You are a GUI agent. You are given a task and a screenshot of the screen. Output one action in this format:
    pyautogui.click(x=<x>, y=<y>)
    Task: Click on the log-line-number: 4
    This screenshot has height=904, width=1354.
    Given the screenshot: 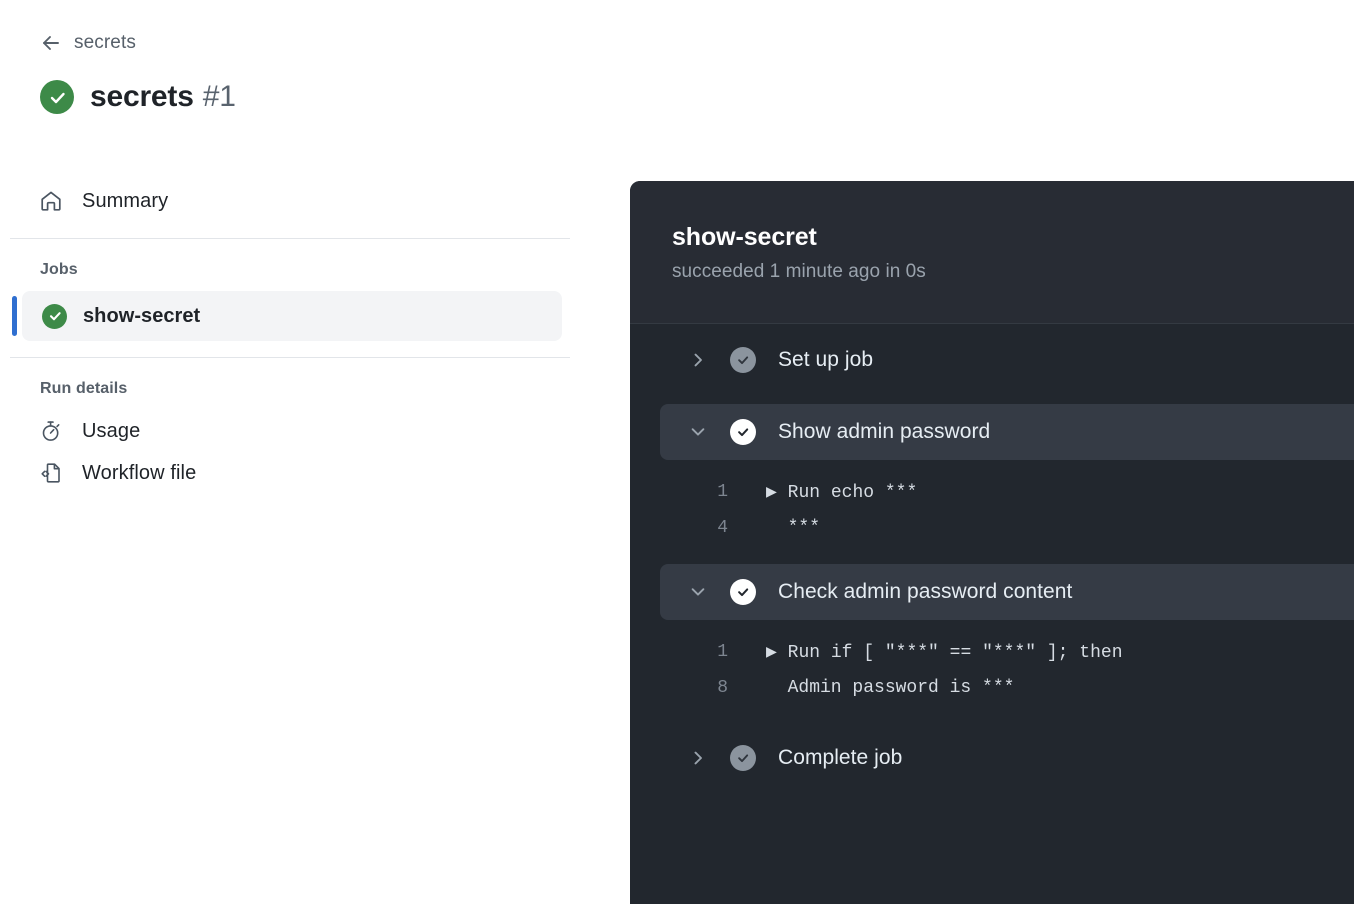 What is the action you would take?
    pyautogui.click(x=722, y=528)
    